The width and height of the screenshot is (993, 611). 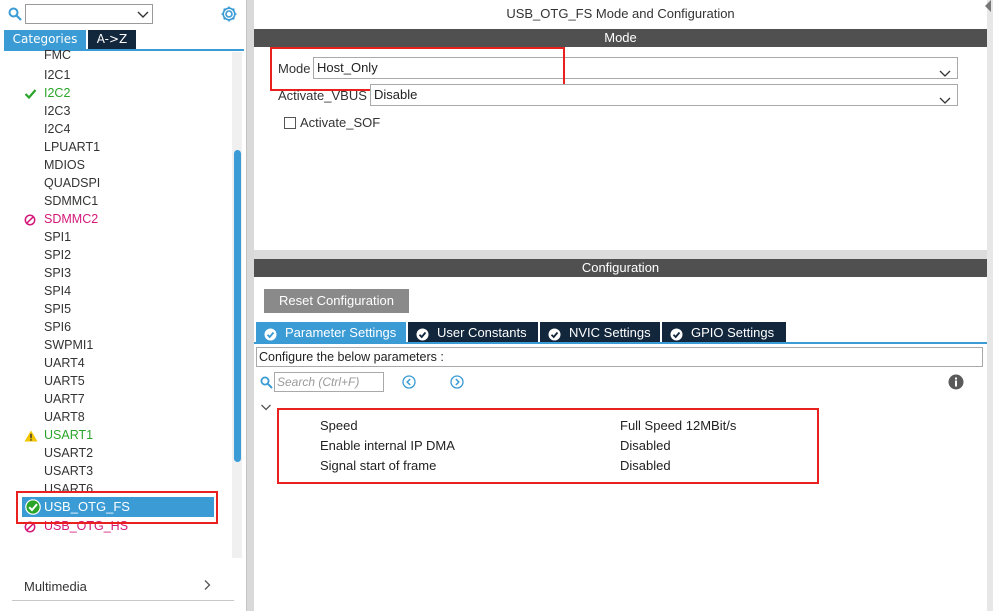 I want to click on list-item: I2C4, so click(x=118, y=129).